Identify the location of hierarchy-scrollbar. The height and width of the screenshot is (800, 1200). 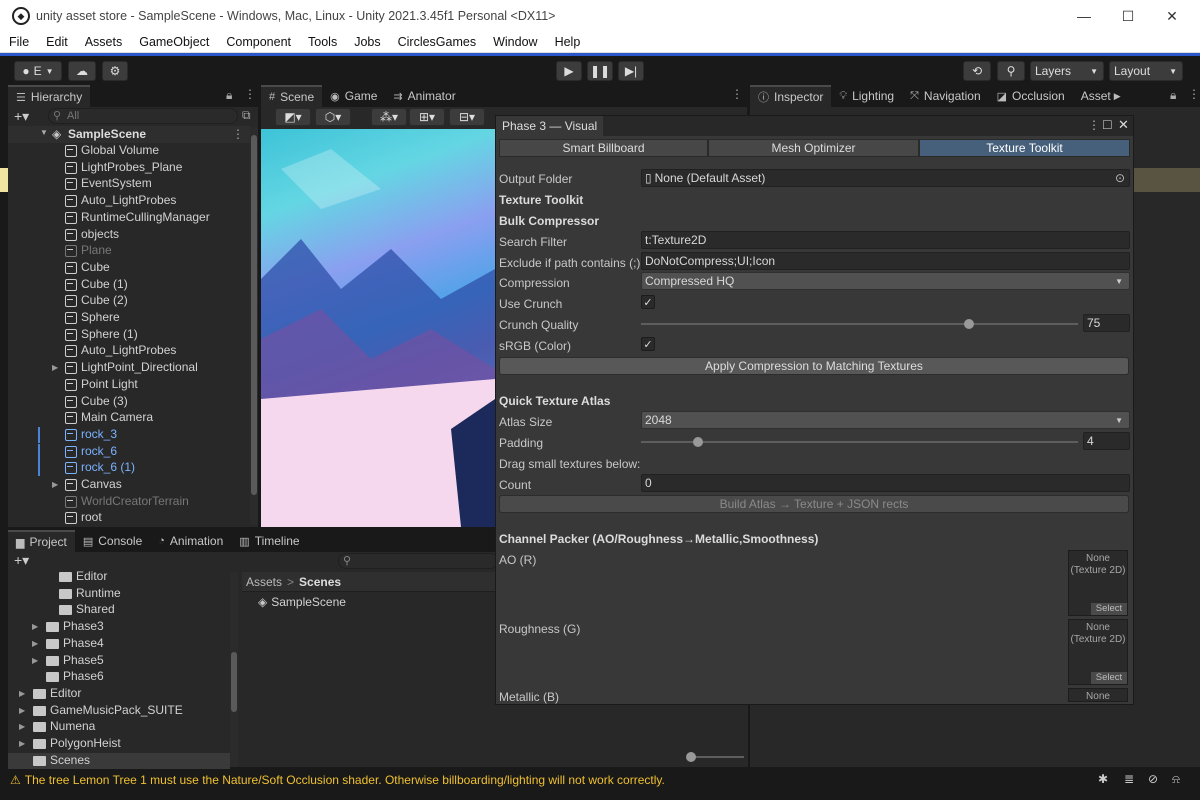
(254, 326).